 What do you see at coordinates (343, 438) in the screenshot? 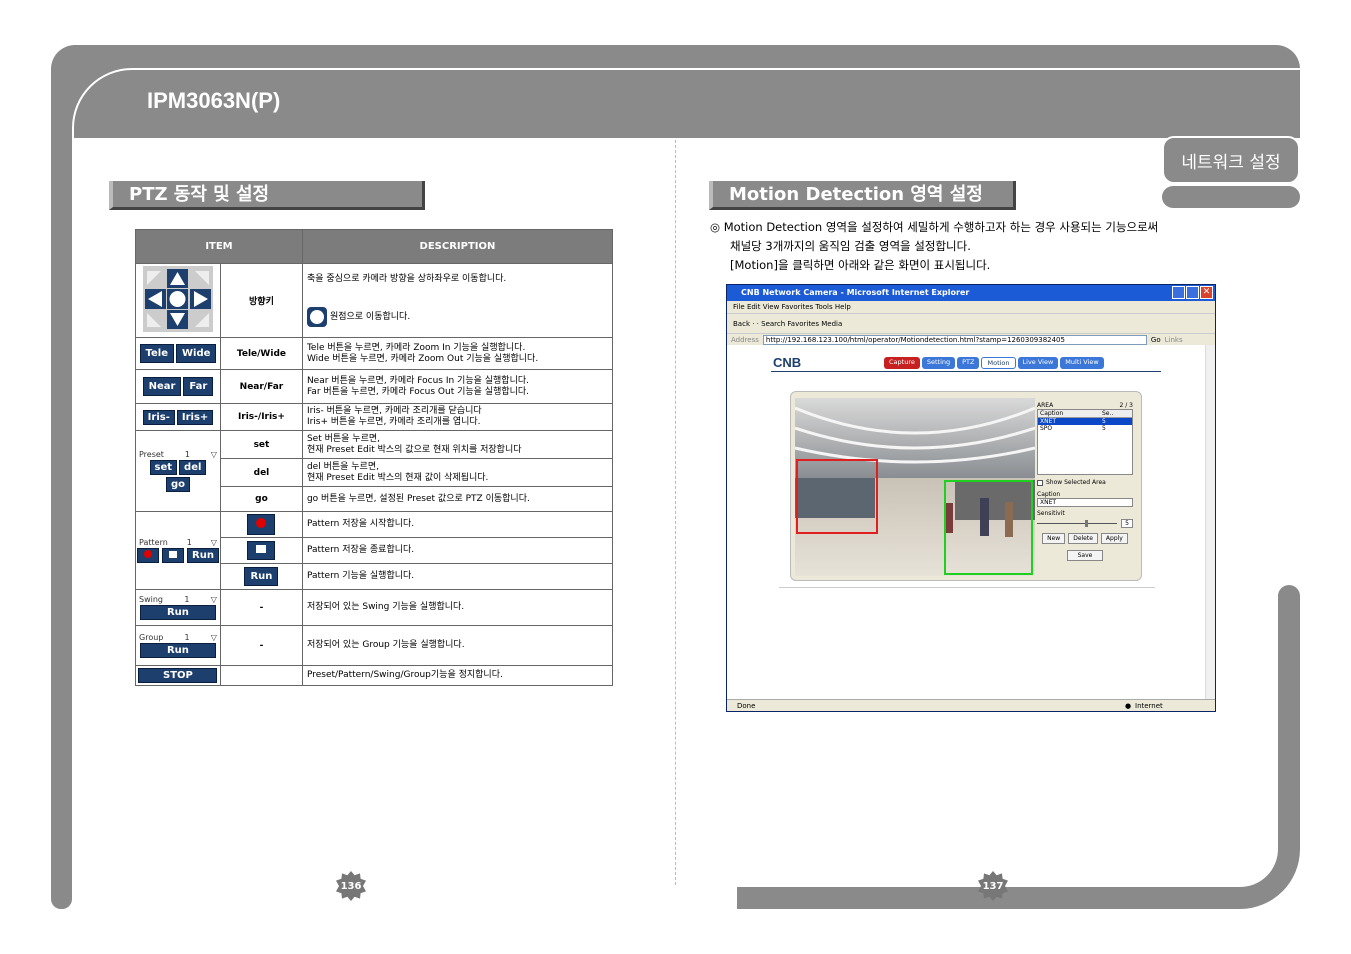
I see `set-desc: Set 버튼을 누르면,` at bounding box center [343, 438].